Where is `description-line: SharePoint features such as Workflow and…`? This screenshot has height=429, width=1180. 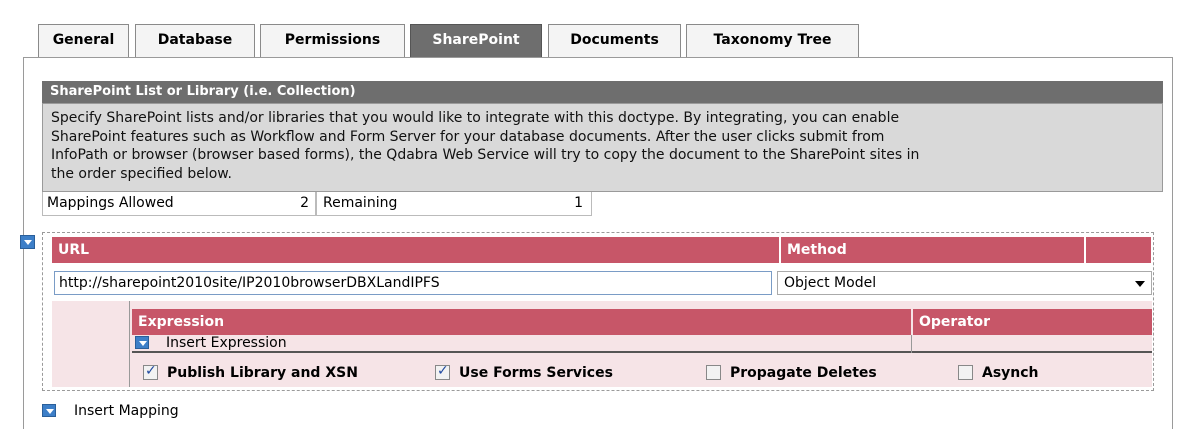
description-line: SharePoint features such as Workflow and… is located at coordinates (468, 136).